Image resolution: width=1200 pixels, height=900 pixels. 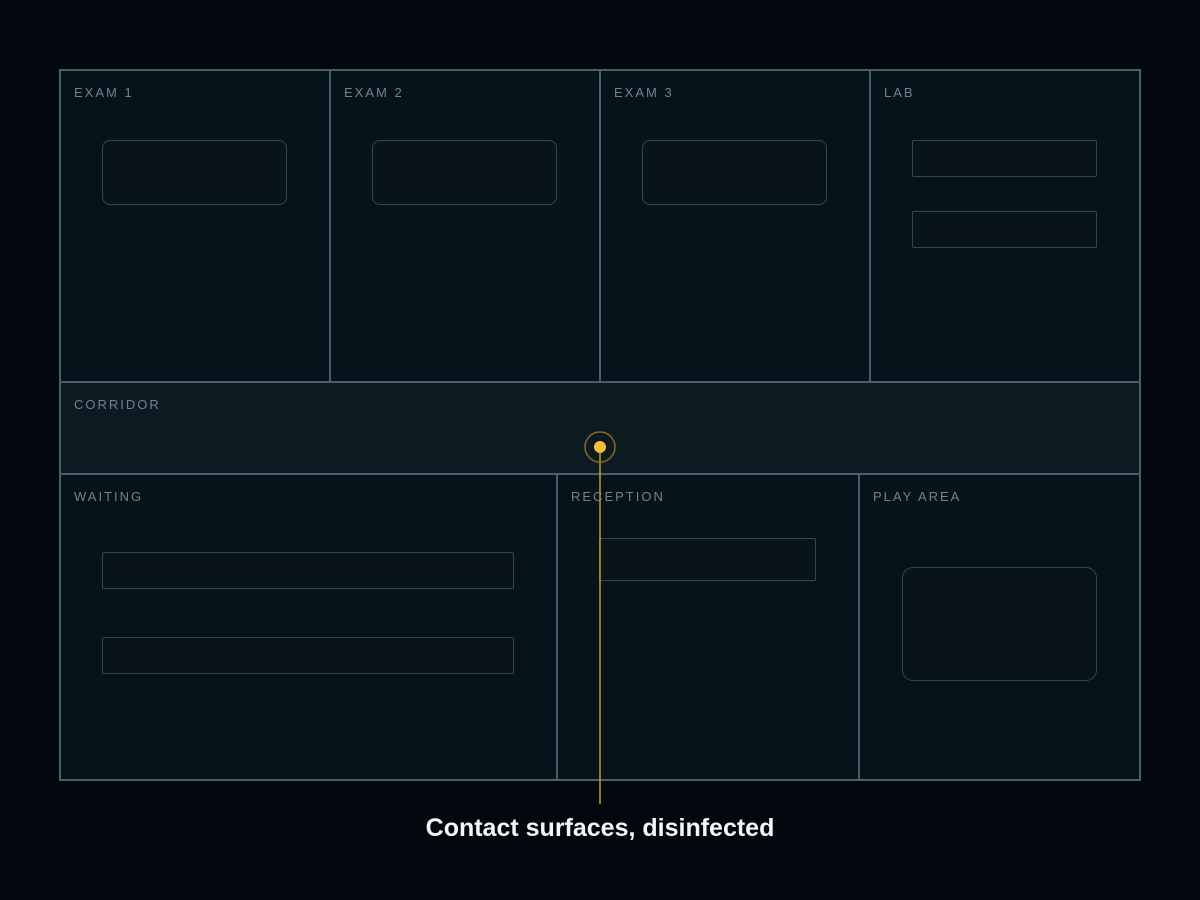 I want to click on annotation-marker, so click(x=600, y=617).